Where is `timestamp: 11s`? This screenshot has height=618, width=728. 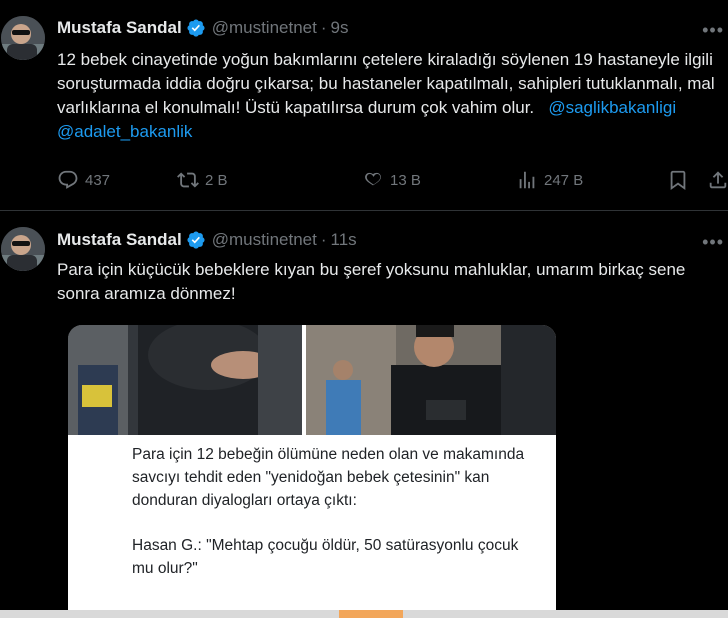 timestamp: 11s is located at coordinates (344, 240).